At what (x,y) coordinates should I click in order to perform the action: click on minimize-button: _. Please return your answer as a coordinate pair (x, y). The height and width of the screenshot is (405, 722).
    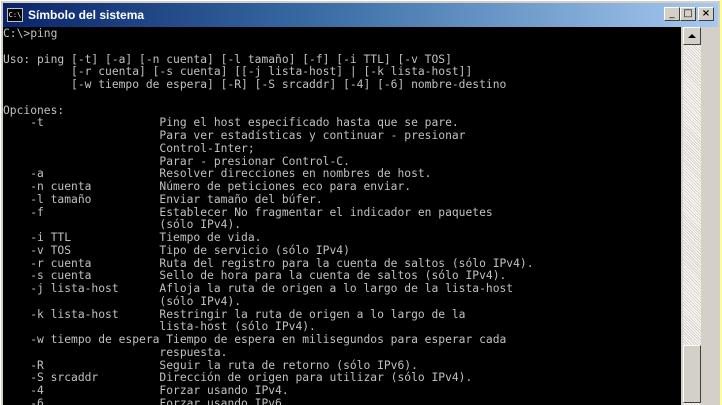
    Looking at the image, I should click on (672, 14).